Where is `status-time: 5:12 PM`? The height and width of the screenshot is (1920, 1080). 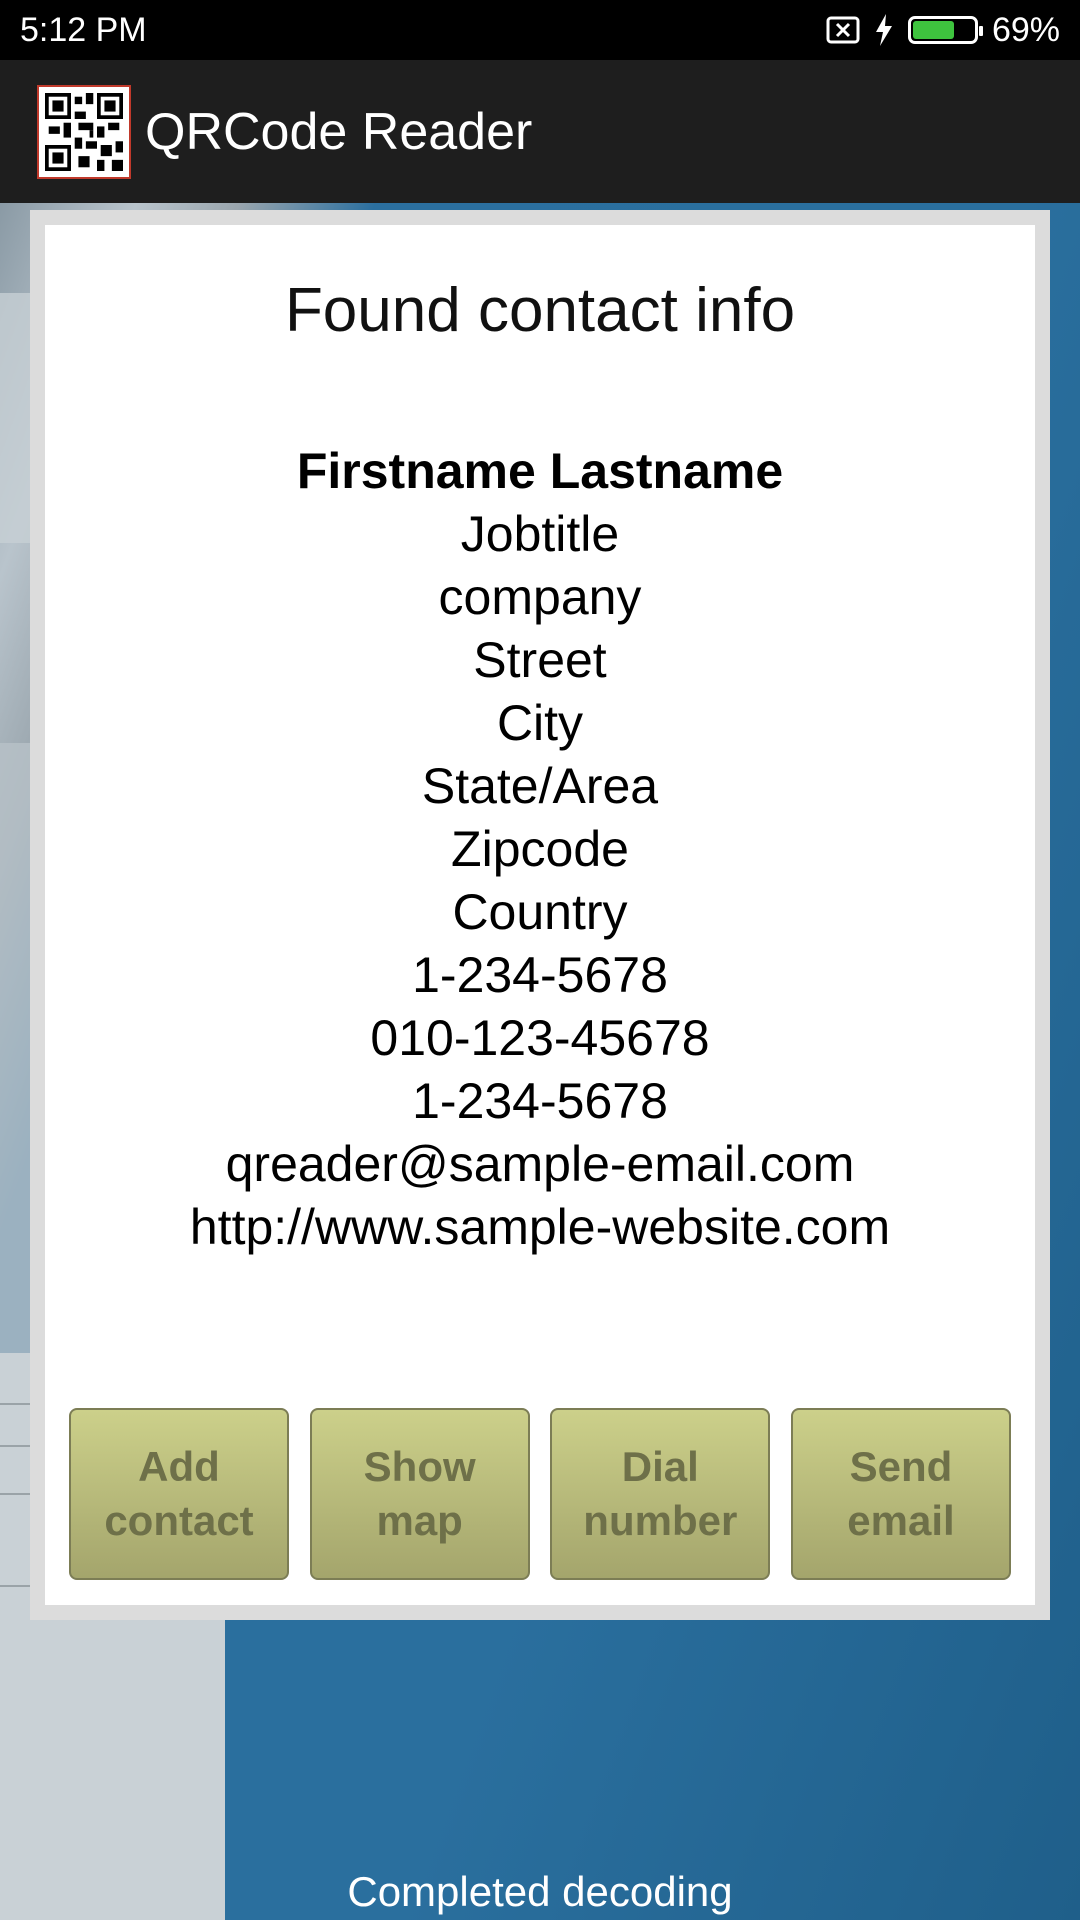 status-time: 5:12 PM is located at coordinates (83, 29).